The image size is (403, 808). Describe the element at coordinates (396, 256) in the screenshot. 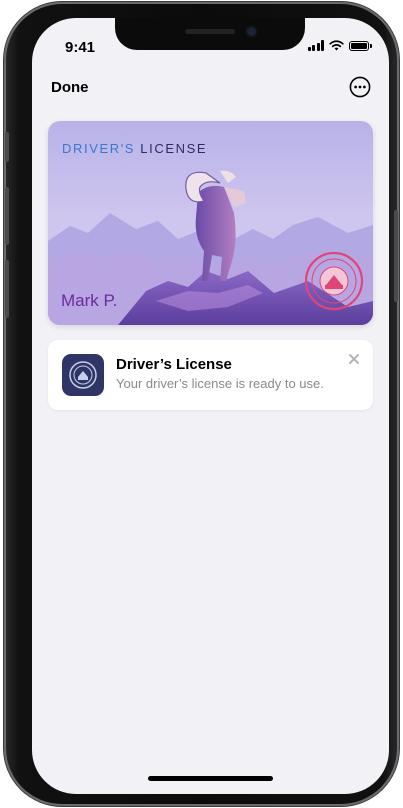

I see `power-button` at that location.